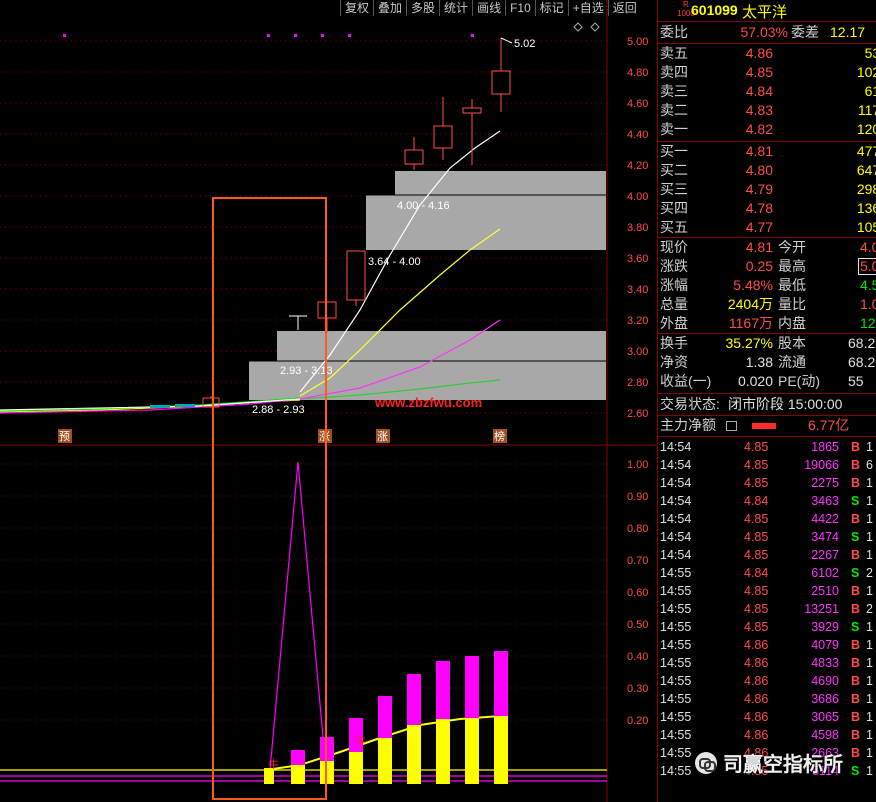 This screenshot has height=802, width=876. I want to click on tick-row: 14:55 4.86 3065 B 1, so click(767, 717).